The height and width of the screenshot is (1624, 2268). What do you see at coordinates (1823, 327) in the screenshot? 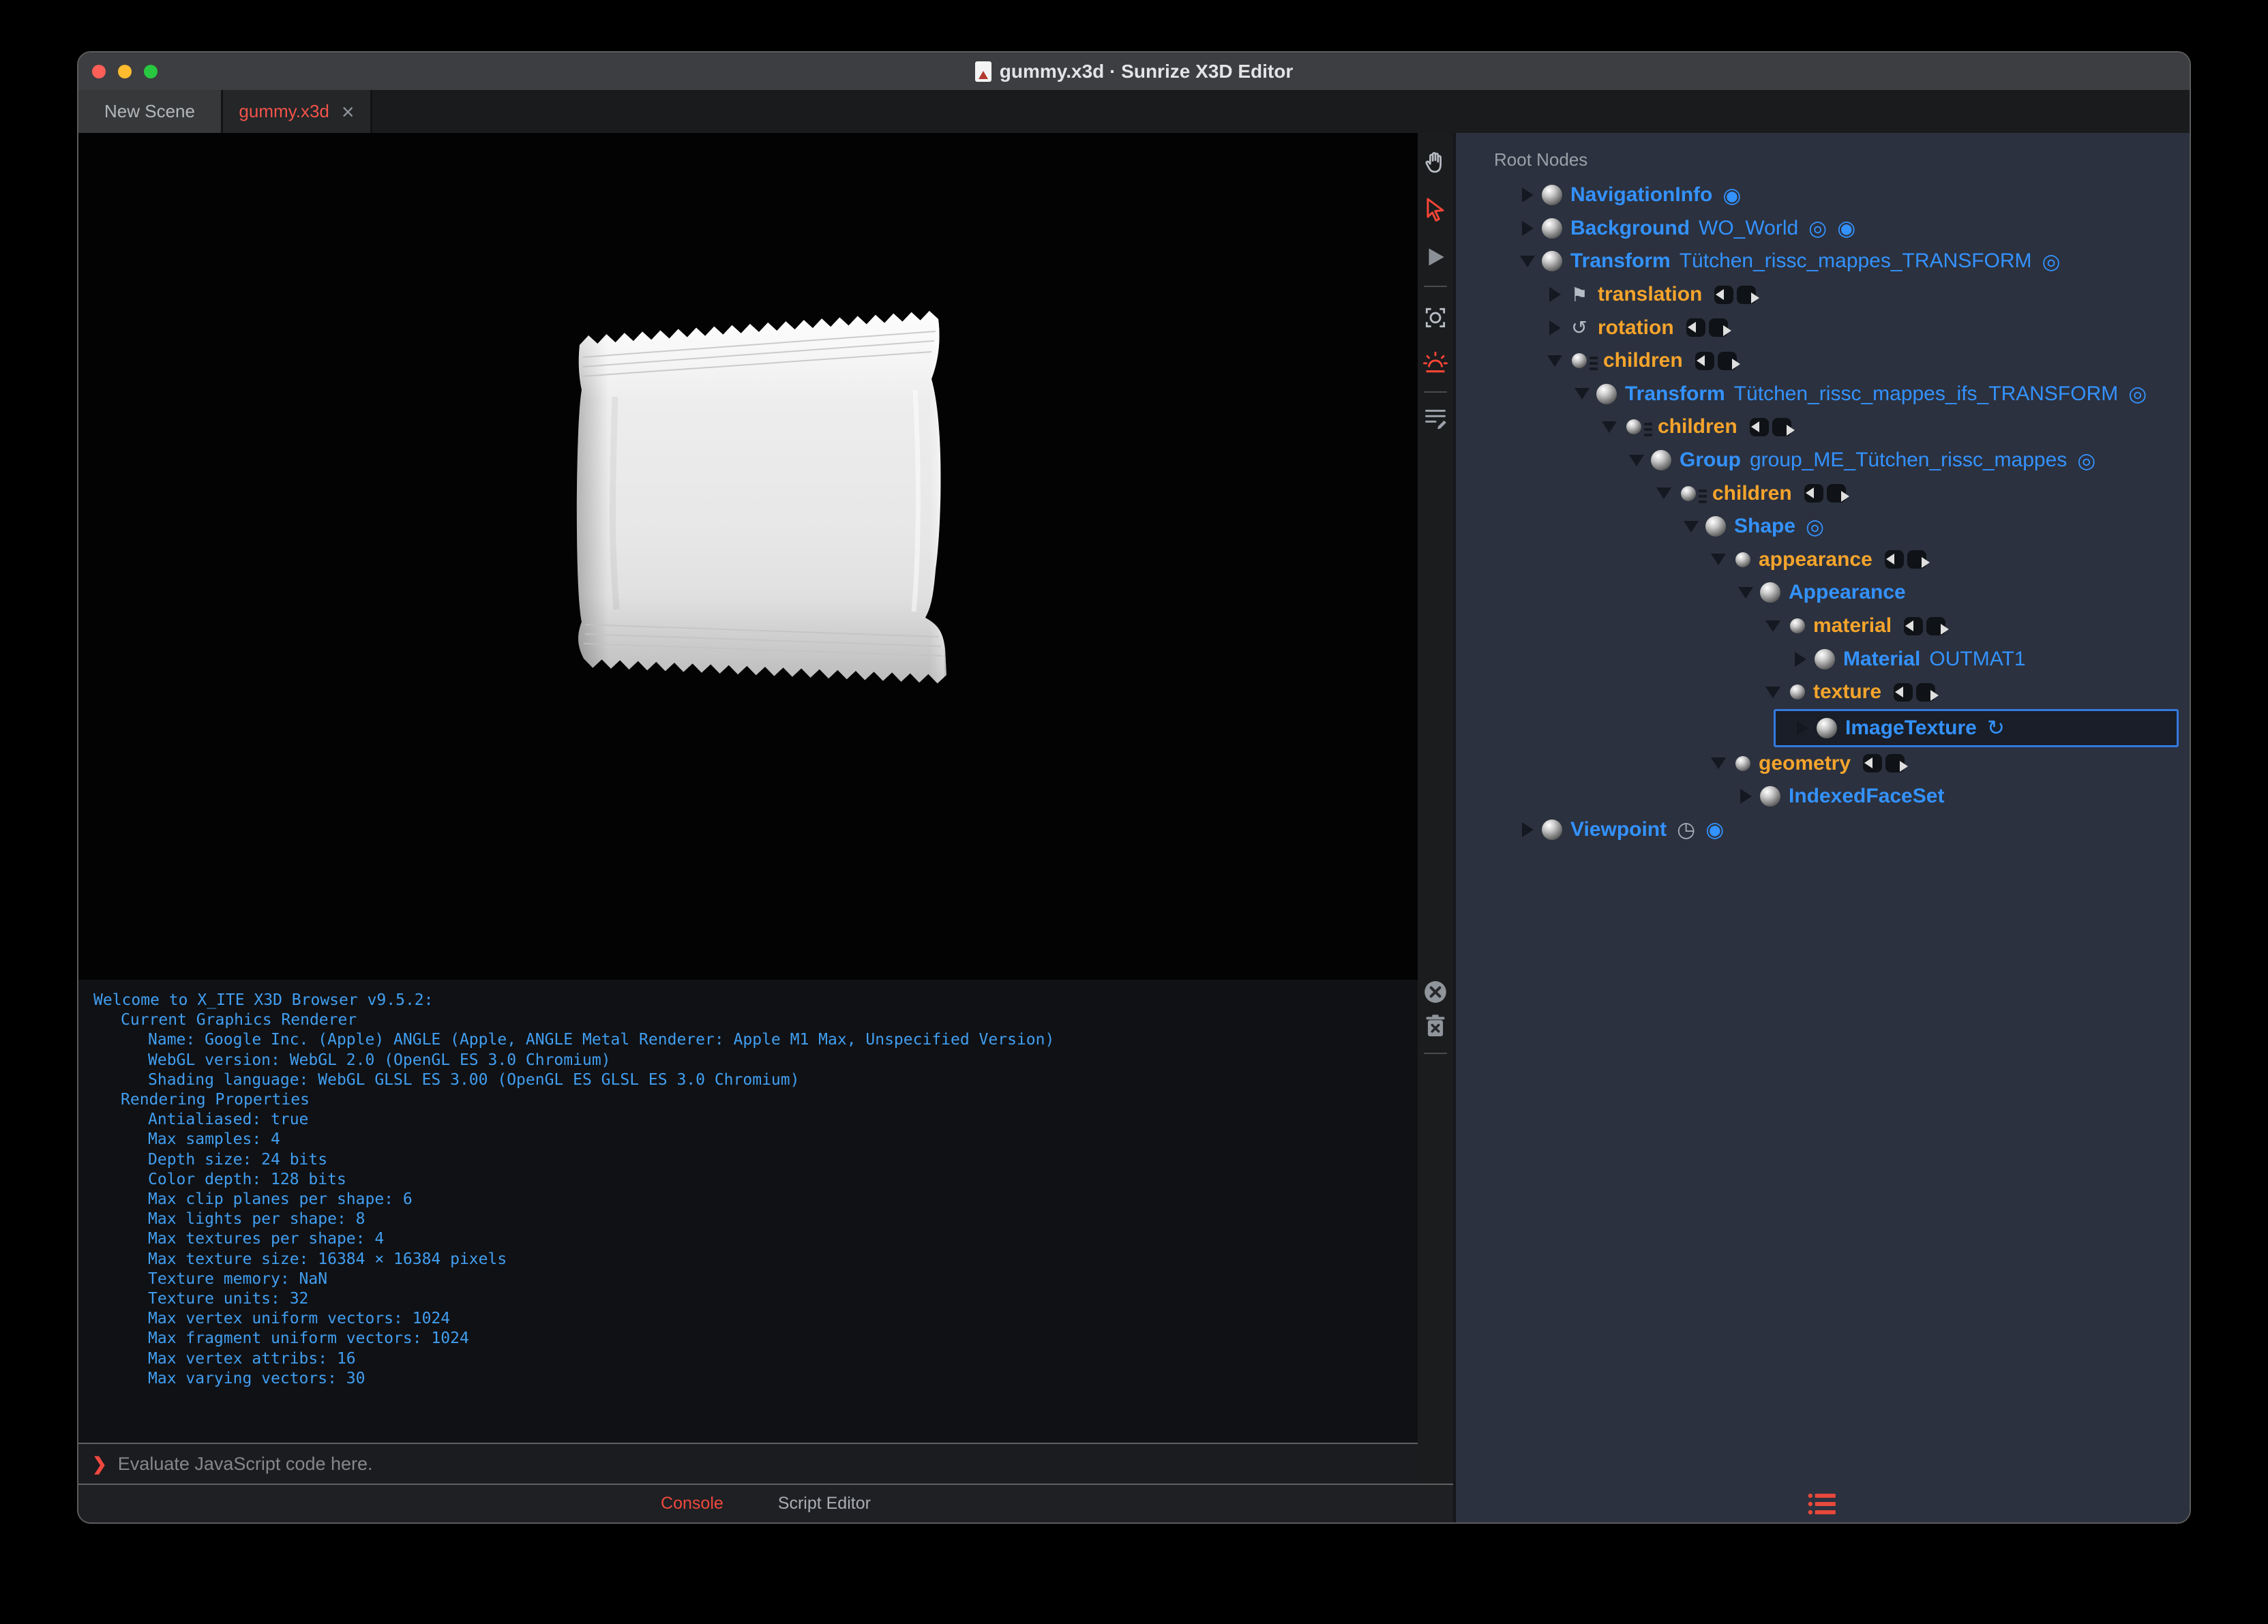
I see `tree-row-rotation: ↺ rotation` at bounding box center [1823, 327].